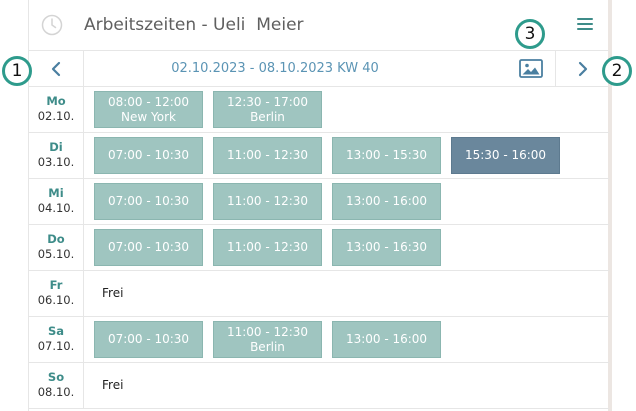 This screenshot has height=411, width=636. I want to click on day-label: Fr 06.10., so click(56, 293).